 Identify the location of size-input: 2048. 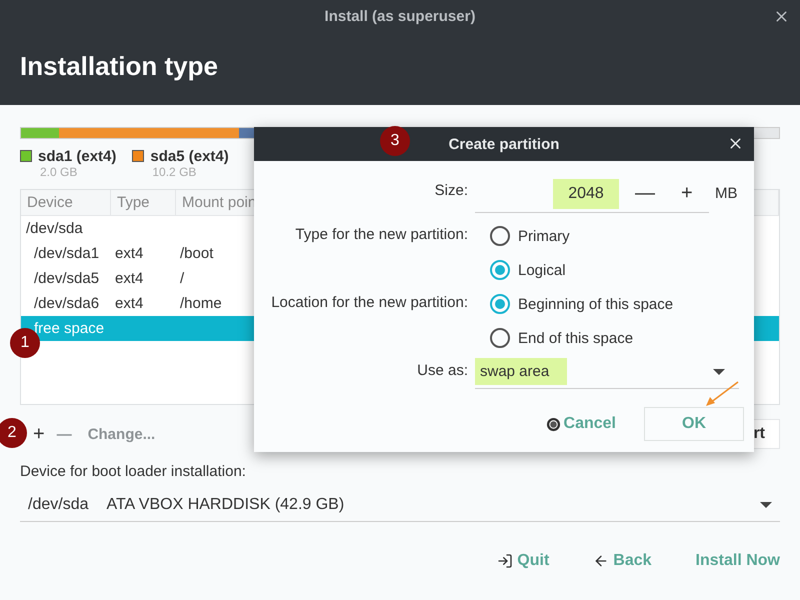
(586, 193).